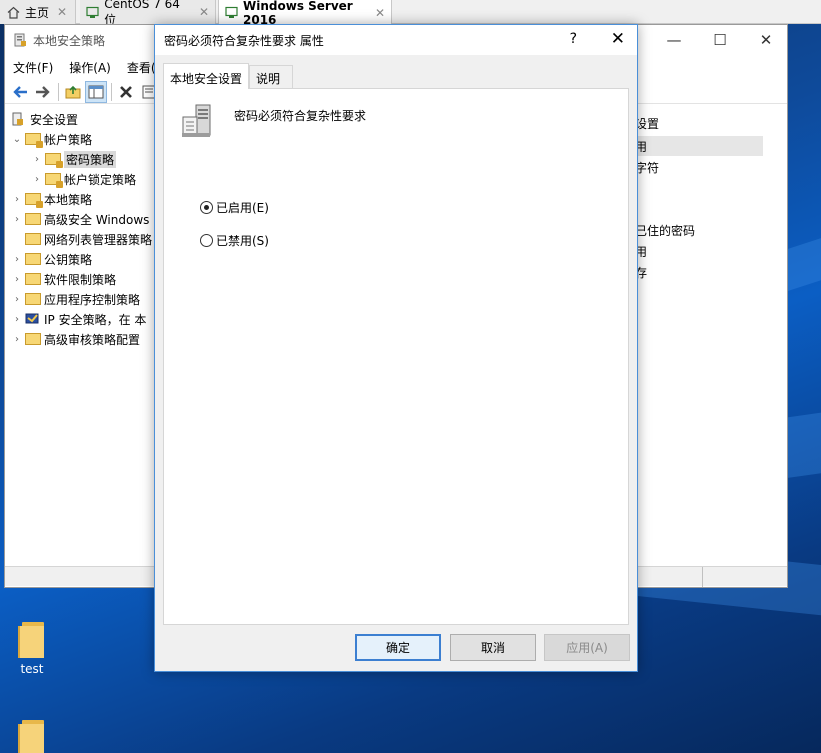  What do you see at coordinates (206, 207) in the screenshot?
I see `radio-button-checked` at bounding box center [206, 207].